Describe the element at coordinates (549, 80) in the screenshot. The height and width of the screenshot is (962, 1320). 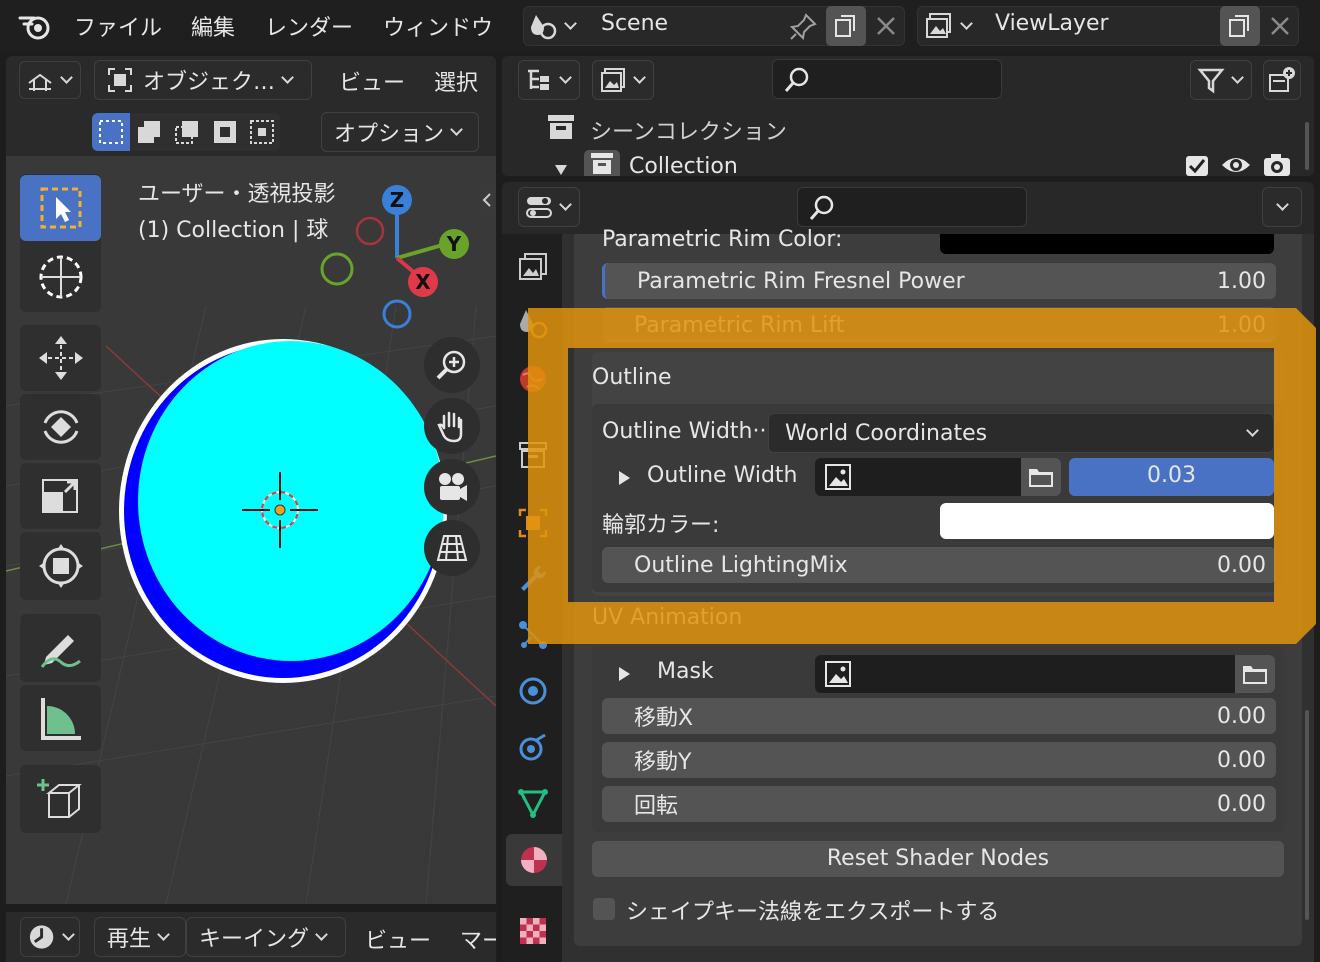
I see `outliner-editor-type` at that location.